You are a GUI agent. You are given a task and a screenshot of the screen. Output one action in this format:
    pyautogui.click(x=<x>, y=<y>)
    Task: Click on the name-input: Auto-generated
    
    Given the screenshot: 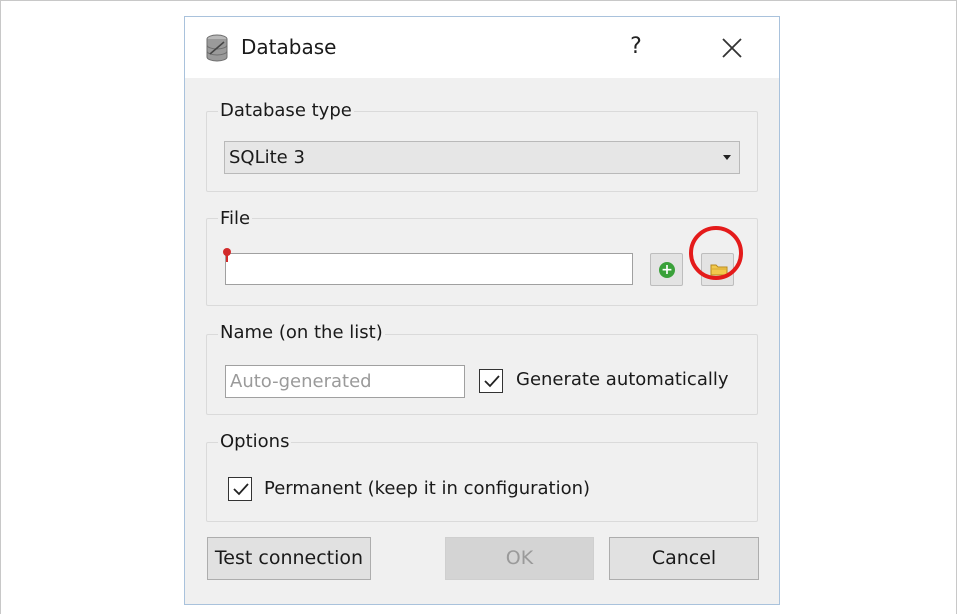 What is the action you would take?
    pyautogui.click(x=345, y=381)
    